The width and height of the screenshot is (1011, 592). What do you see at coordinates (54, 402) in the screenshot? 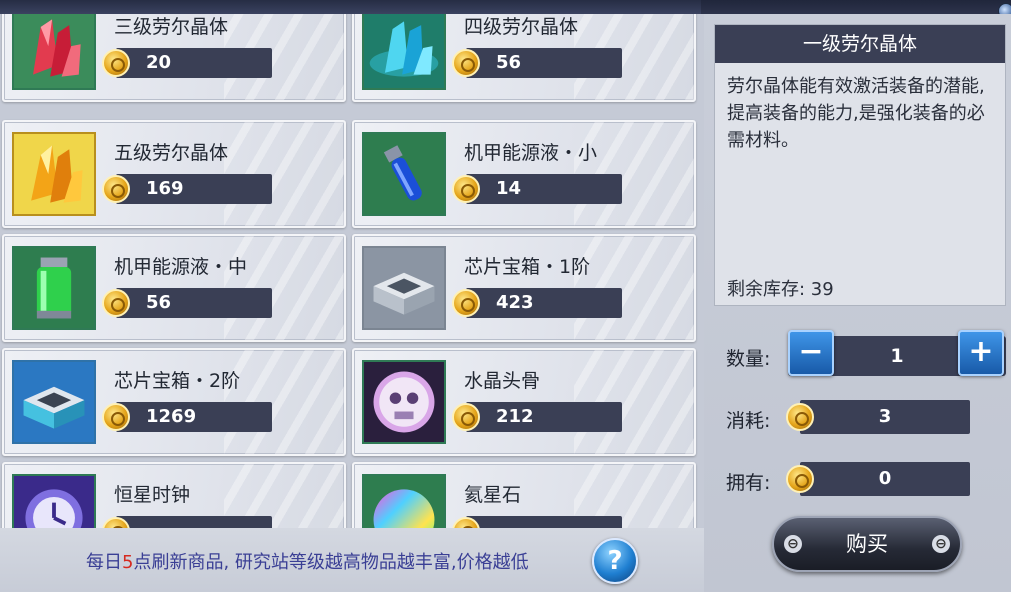
I see `blue-chest-icon` at bounding box center [54, 402].